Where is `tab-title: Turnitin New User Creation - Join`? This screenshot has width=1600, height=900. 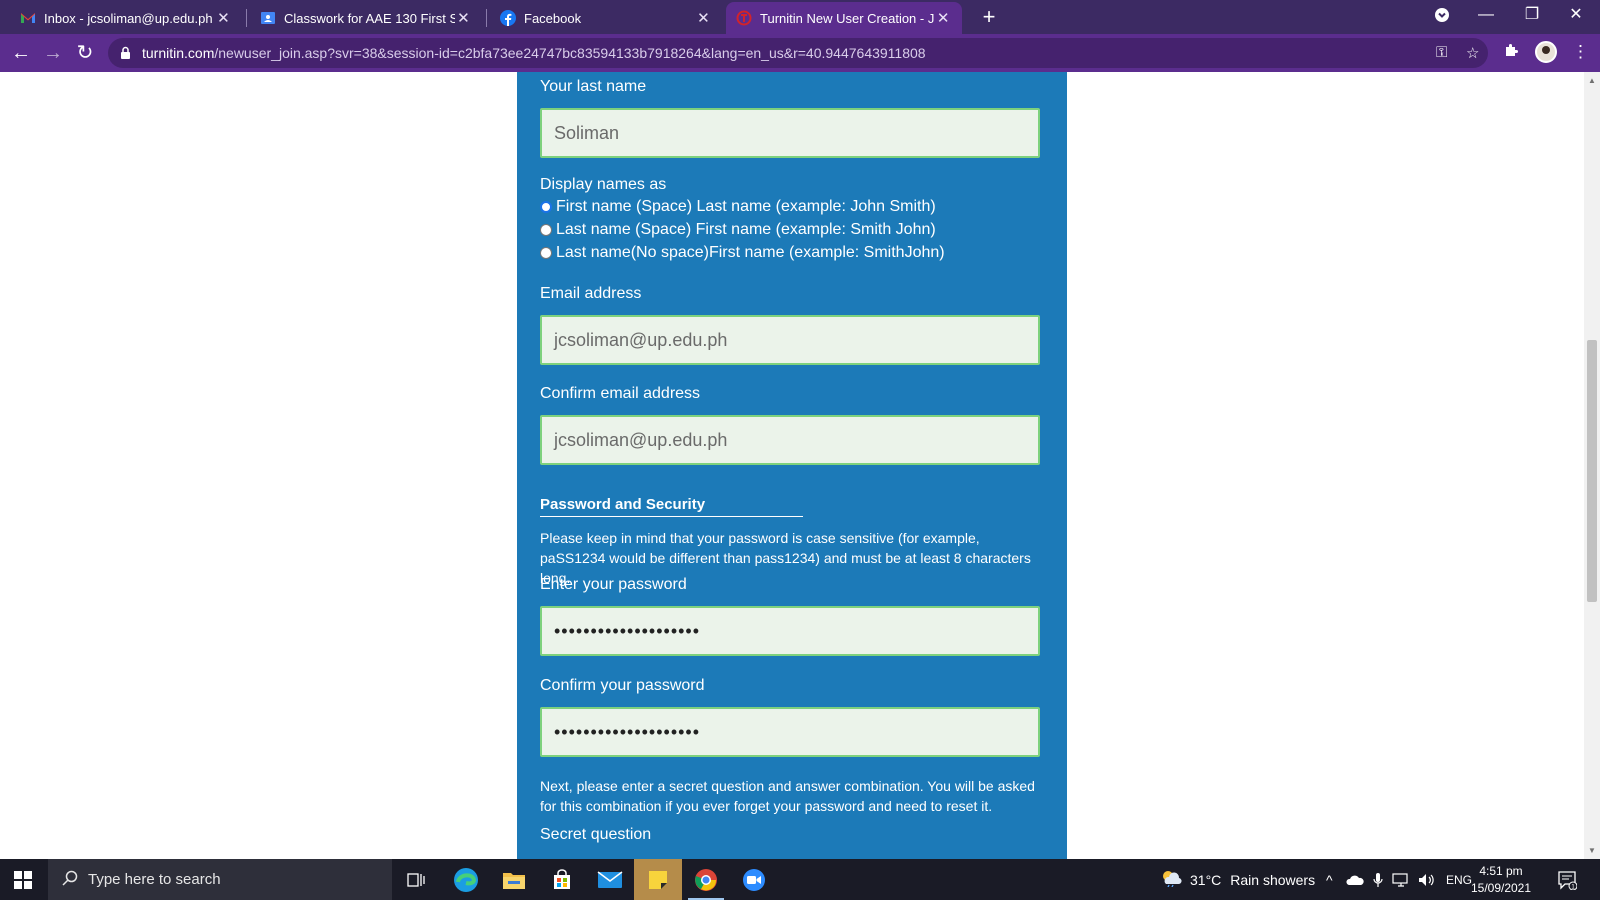
tab-title: Turnitin New User Creation - Join is located at coordinates (847, 18).